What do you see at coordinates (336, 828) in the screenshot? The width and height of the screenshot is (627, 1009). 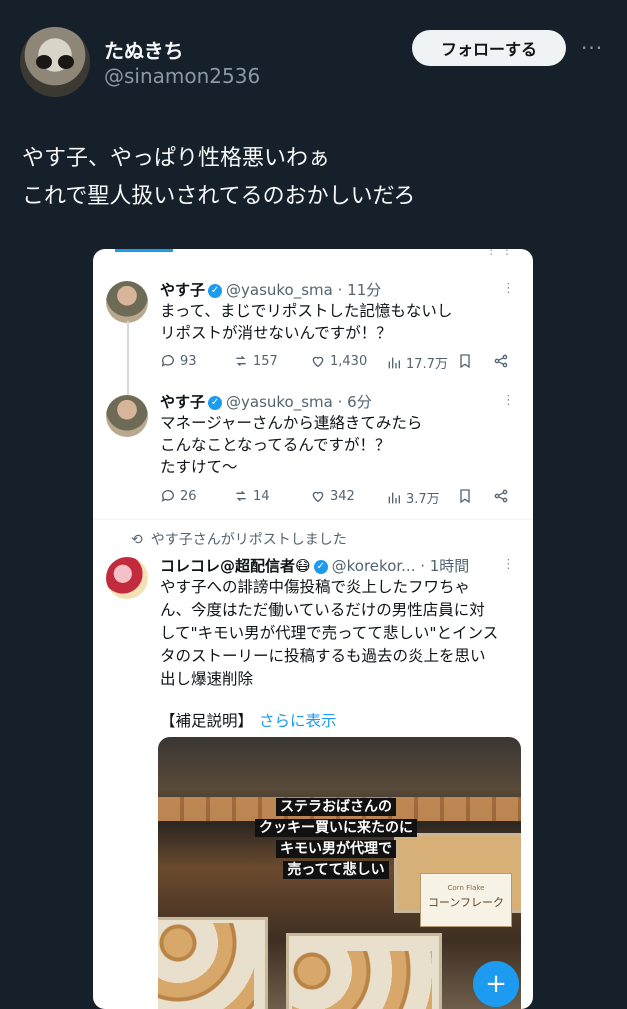 I see `caption-line: クッキー買いに来たのに` at bounding box center [336, 828].